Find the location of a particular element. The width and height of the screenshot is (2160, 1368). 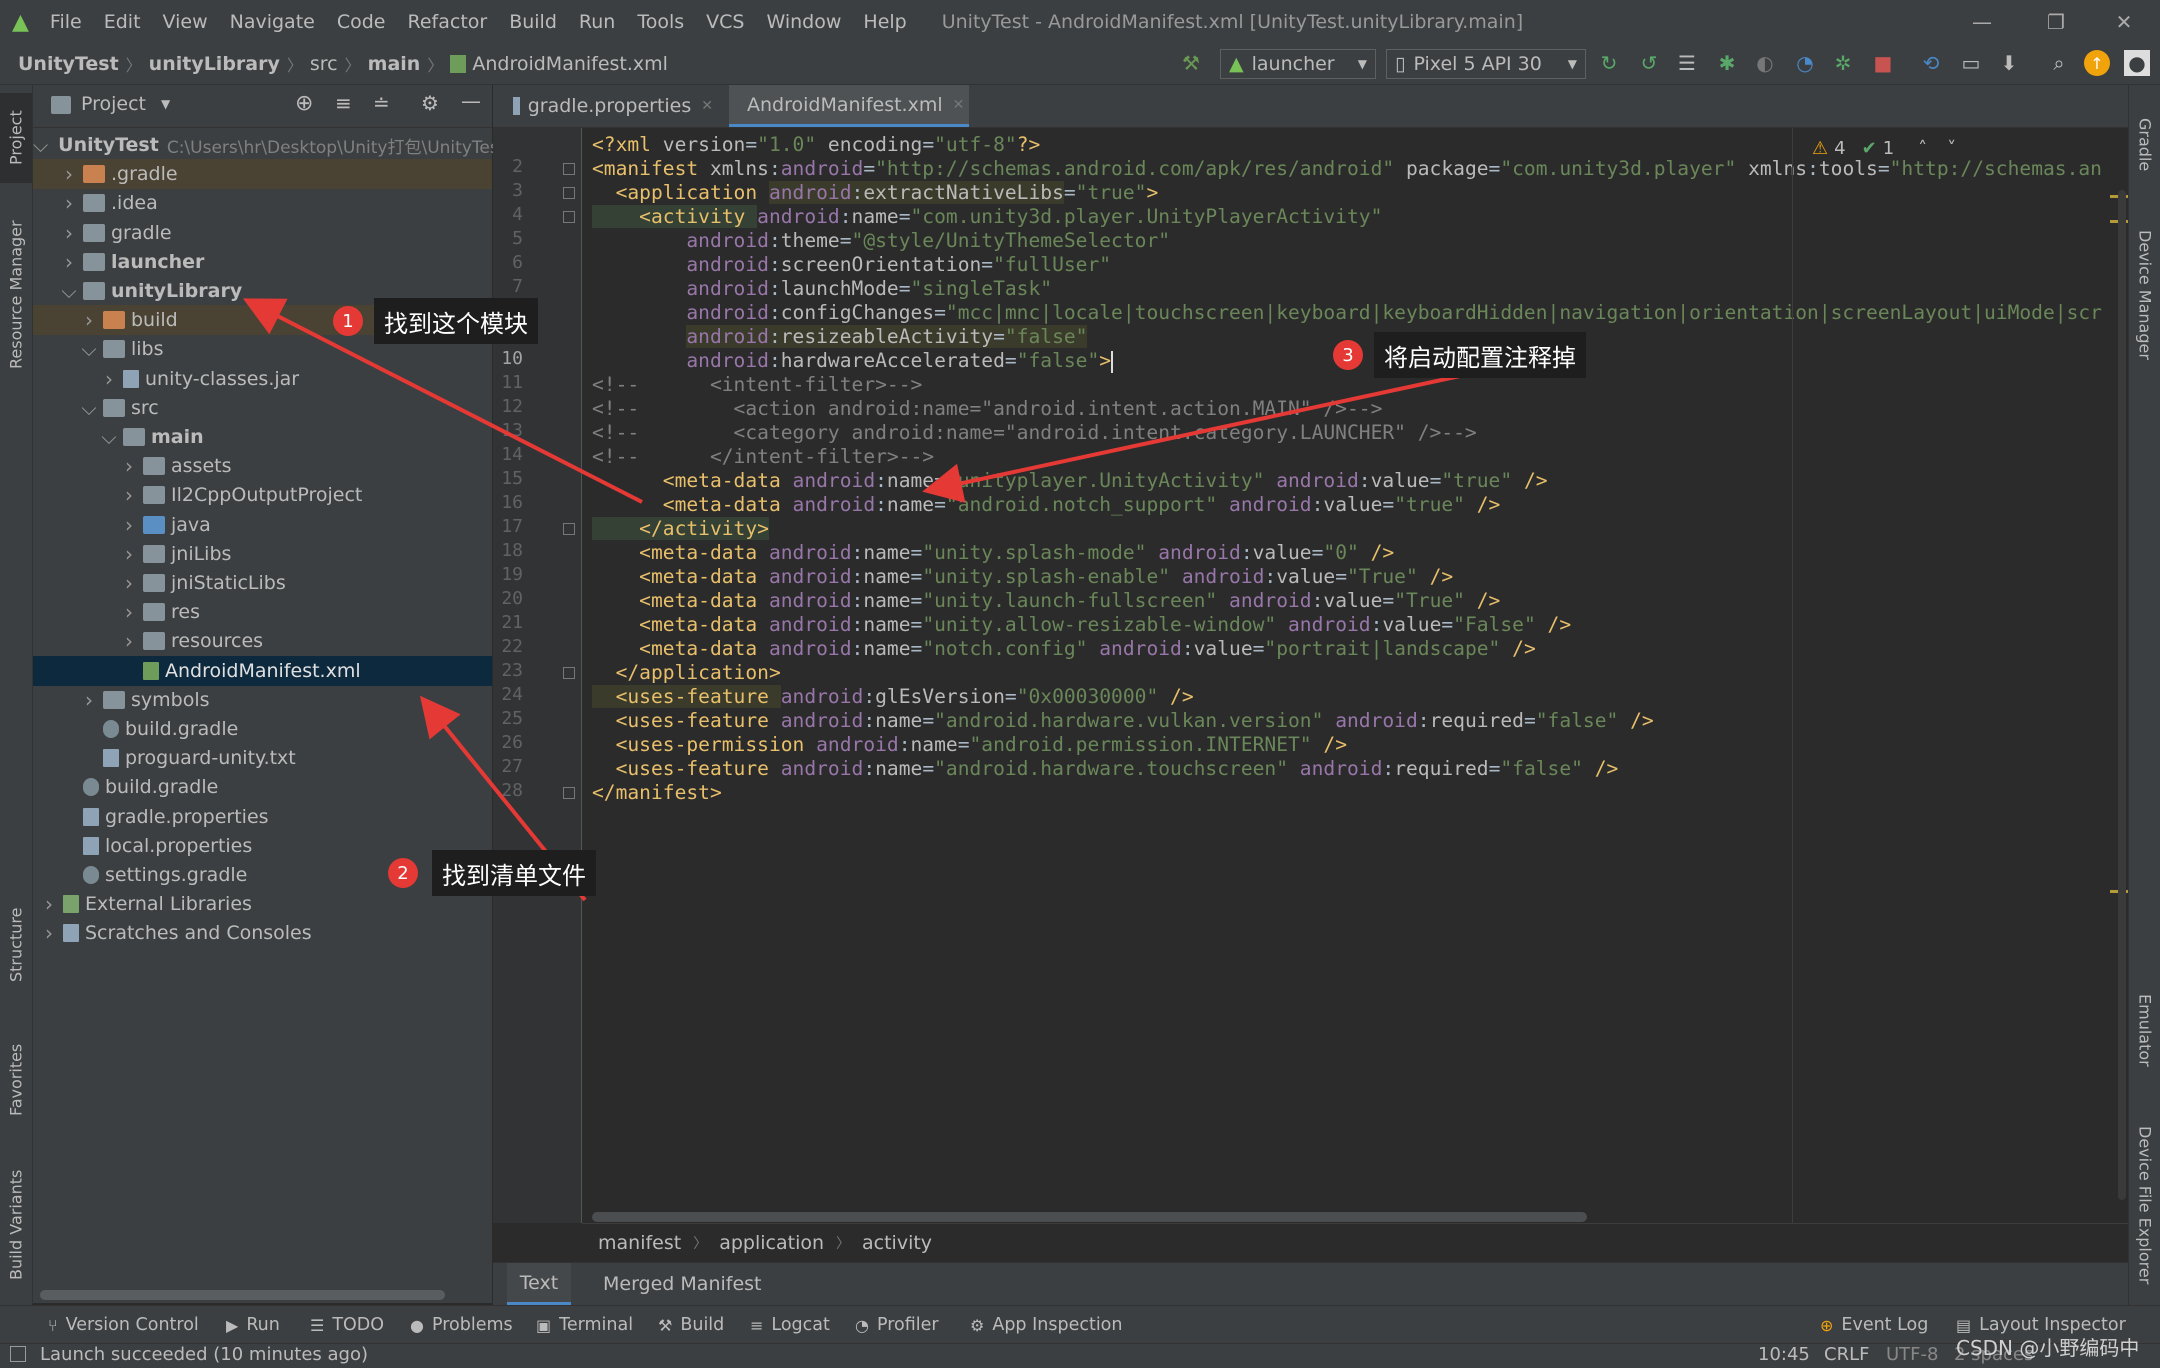

annotation-badge-1: 1 is located at coordinates (348, 321).